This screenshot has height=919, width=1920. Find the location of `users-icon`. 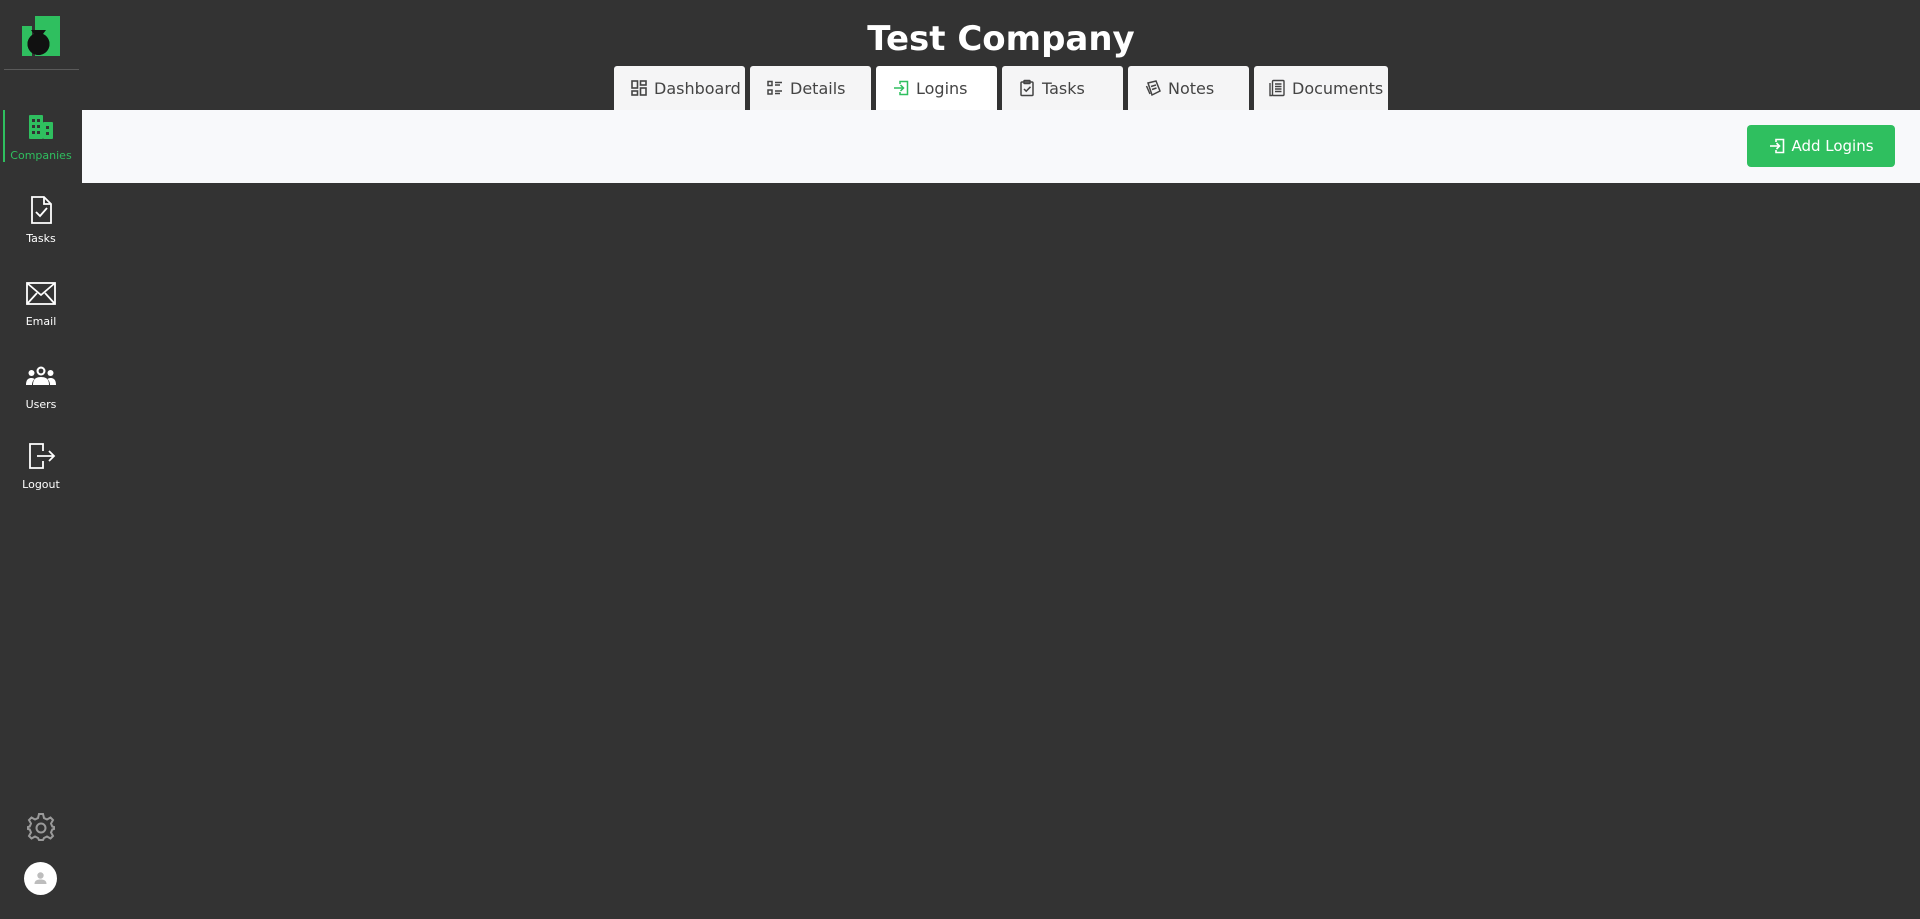

users-icon is located at coordinates (41, 376).